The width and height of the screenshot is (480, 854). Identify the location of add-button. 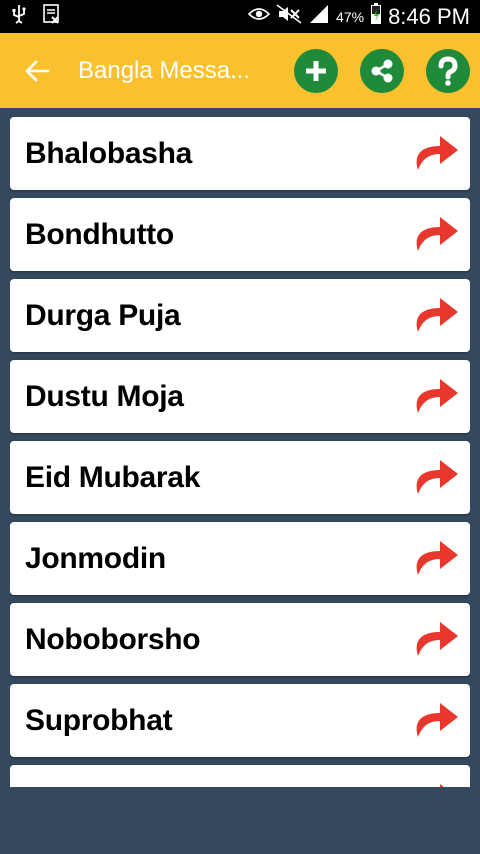
(316, 70).